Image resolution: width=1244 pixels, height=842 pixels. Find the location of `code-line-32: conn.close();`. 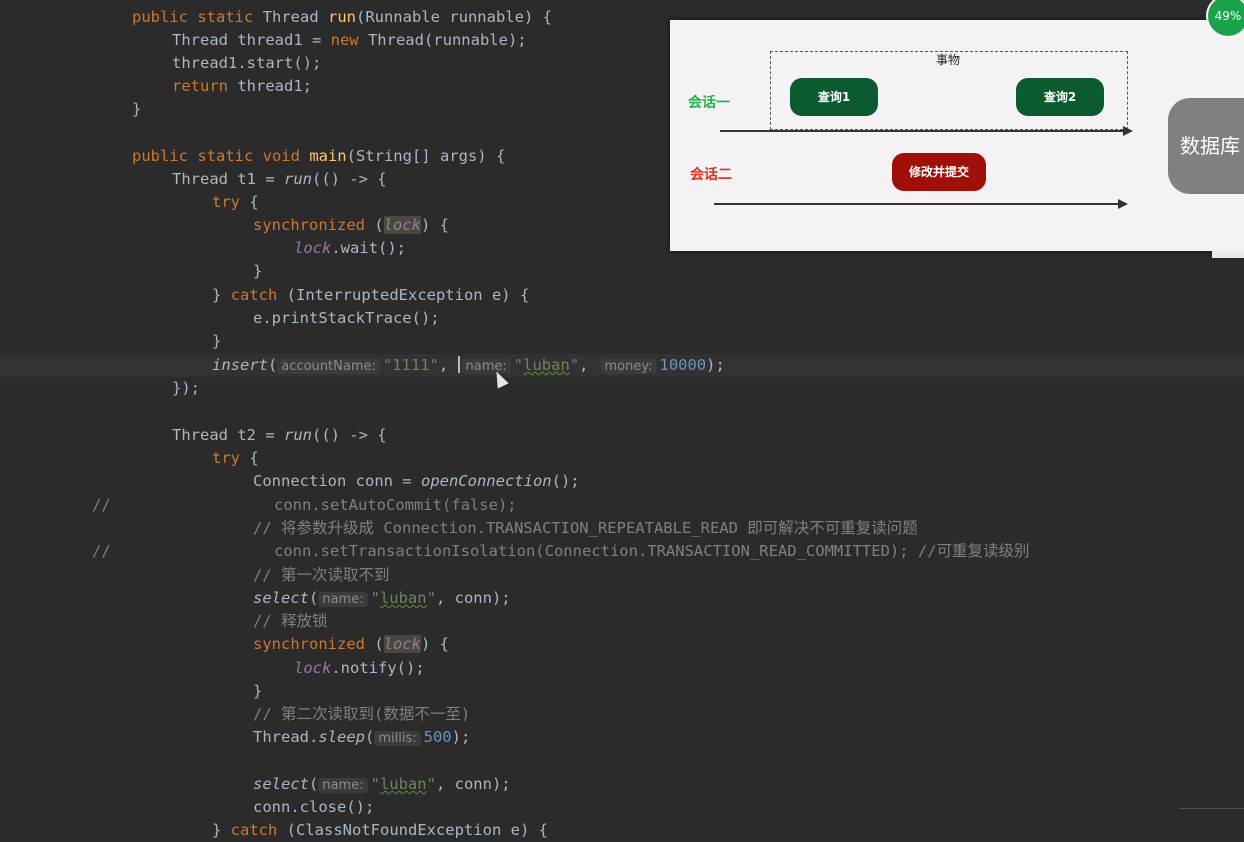

code-line-32: conn.close(); is located at coordinates (314, 807).